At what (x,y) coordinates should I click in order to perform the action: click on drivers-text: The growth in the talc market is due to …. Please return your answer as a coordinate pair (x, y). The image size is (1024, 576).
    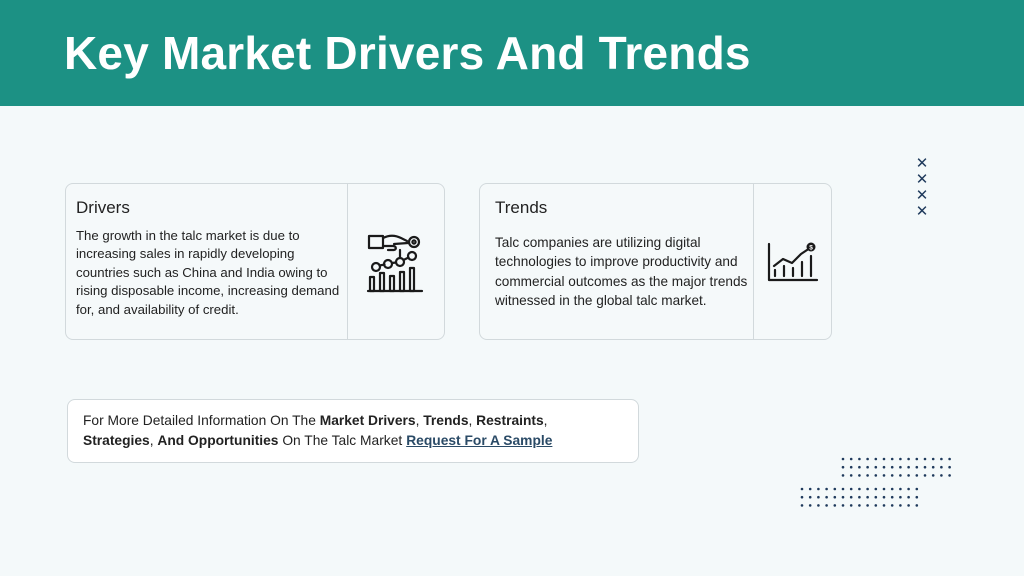
    Looking at the image, I should click on (208, 272).